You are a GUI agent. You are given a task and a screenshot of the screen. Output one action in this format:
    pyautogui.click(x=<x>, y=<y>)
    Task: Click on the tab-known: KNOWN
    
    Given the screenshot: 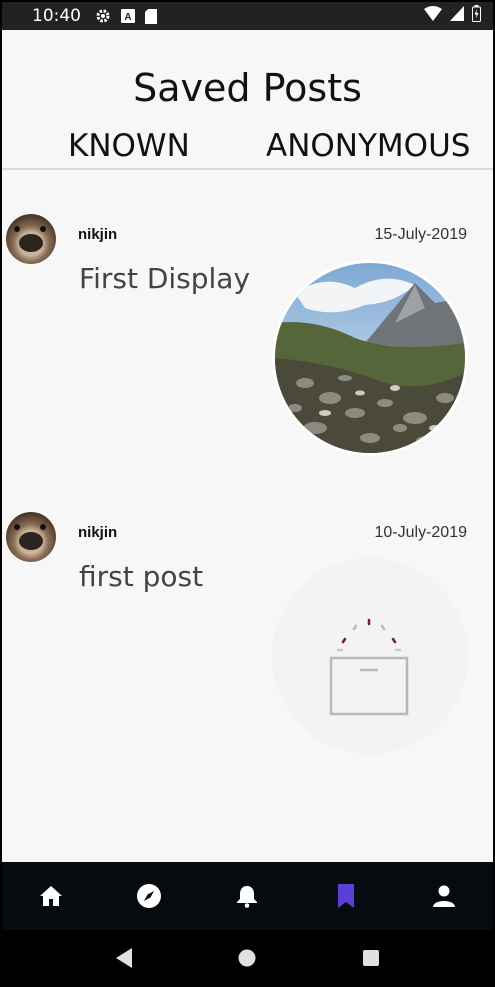 What is the action you would take?
    pyautogui.click(x=129, y=146)
    